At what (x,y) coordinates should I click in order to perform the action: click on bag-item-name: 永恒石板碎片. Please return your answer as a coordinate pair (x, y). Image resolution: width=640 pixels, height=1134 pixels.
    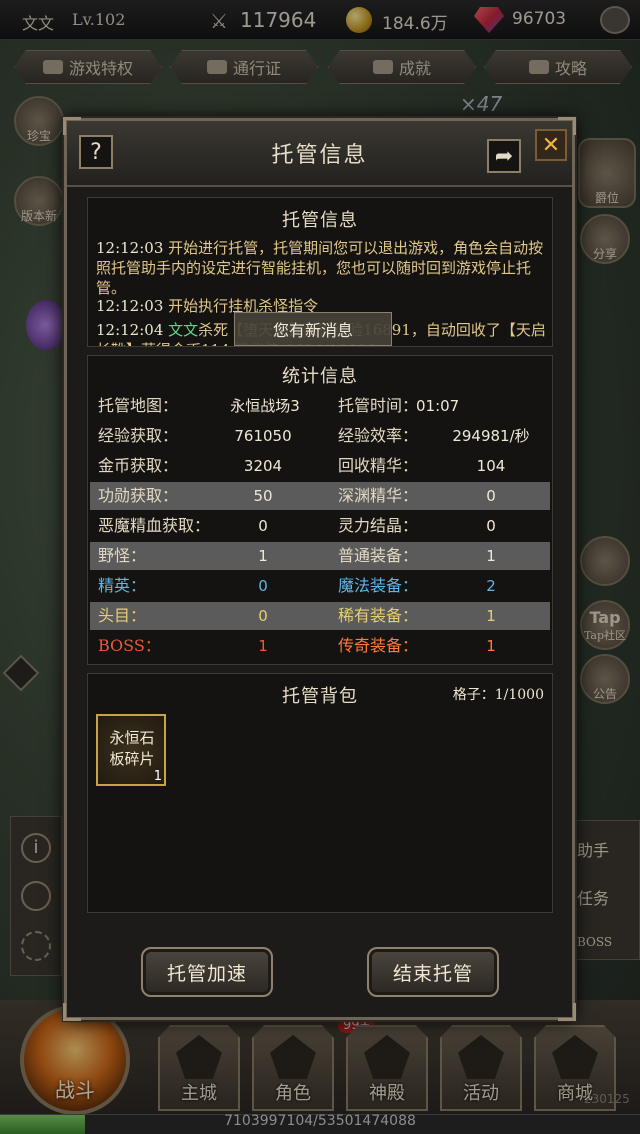
    Looking at the image, I should click on (132, 748).